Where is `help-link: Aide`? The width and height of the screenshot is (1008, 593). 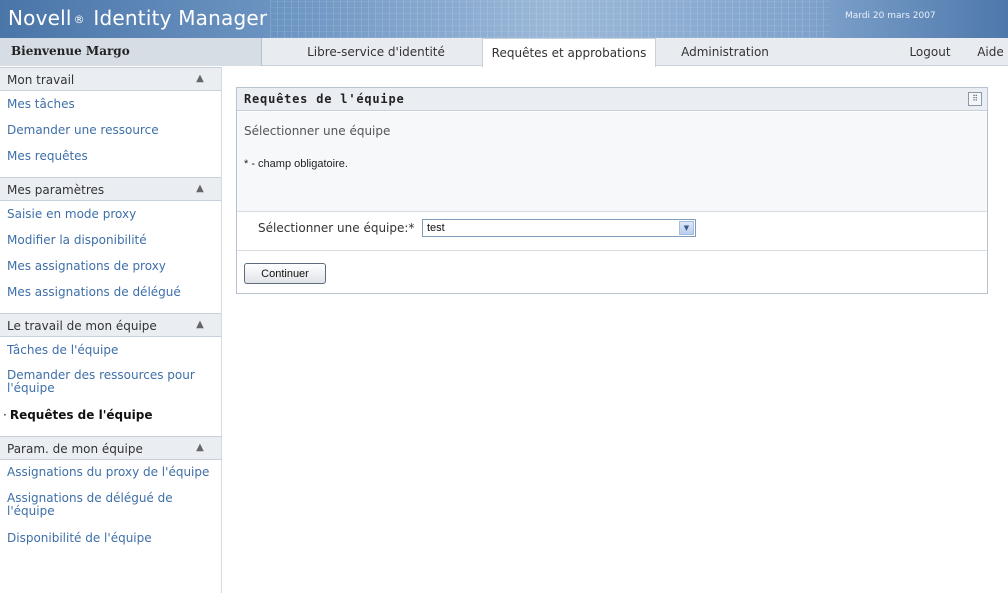
help-link: Aide is located at coordinates (990, 52).